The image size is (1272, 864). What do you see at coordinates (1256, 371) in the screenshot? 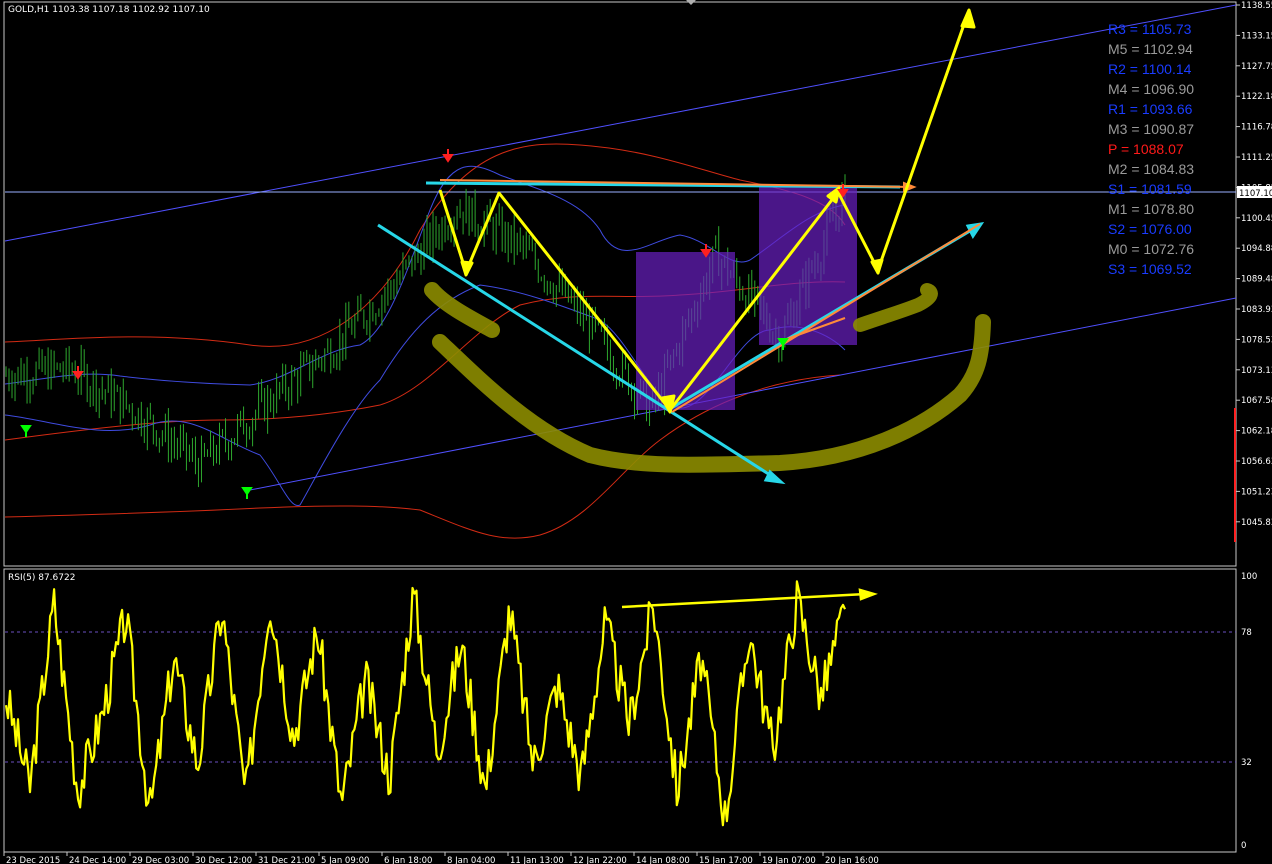
I see `price-tick-label: 1073.13` at bounding box center [1256, 371].